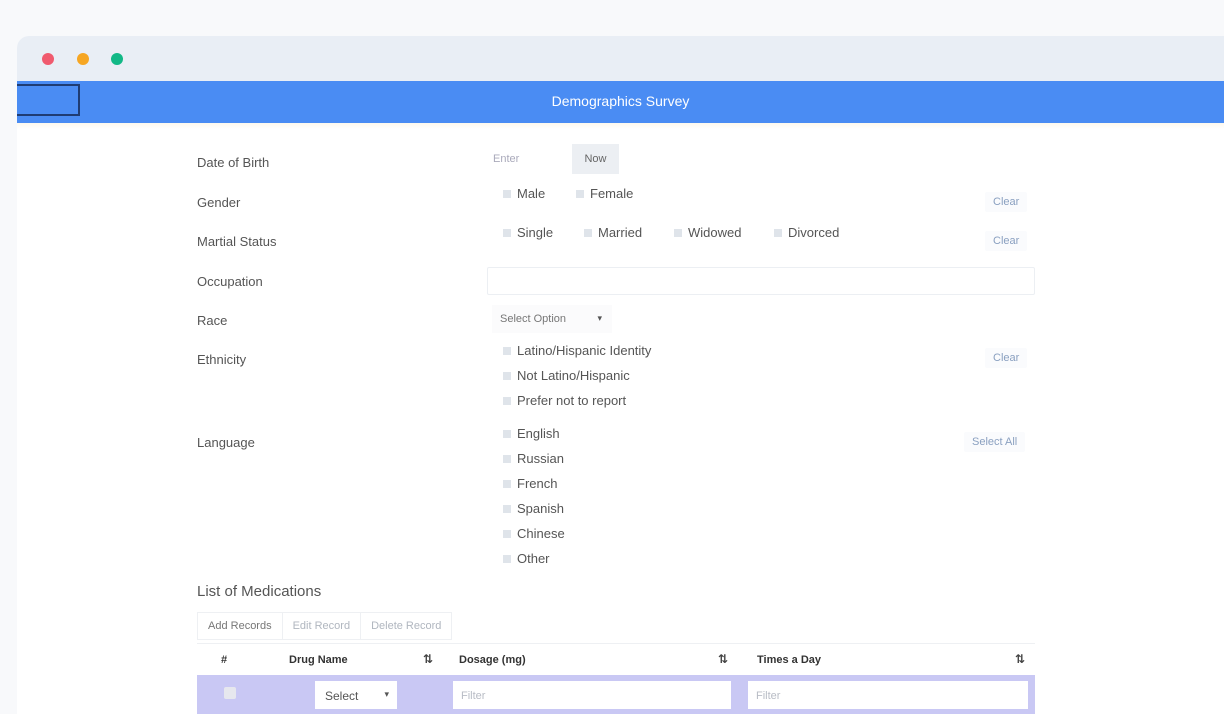 The width and height of the screenshot is (1224, 714). What do you see at coordinates (595, 159) in the screenshot?
I see `dob-now-button: Now` at bounding box center [595, 159].